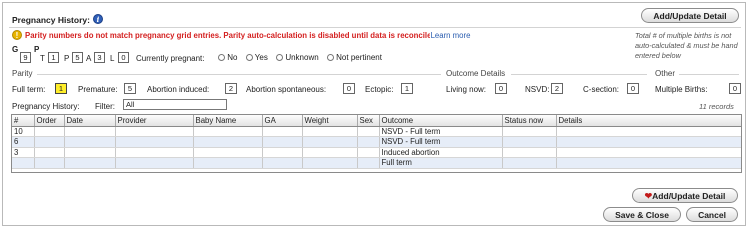 This screenshot has width=748, height=240. What do you see at coordinates (375, 27) in the screenshot?
I see `header-divider` at bounding box center [375, 27].